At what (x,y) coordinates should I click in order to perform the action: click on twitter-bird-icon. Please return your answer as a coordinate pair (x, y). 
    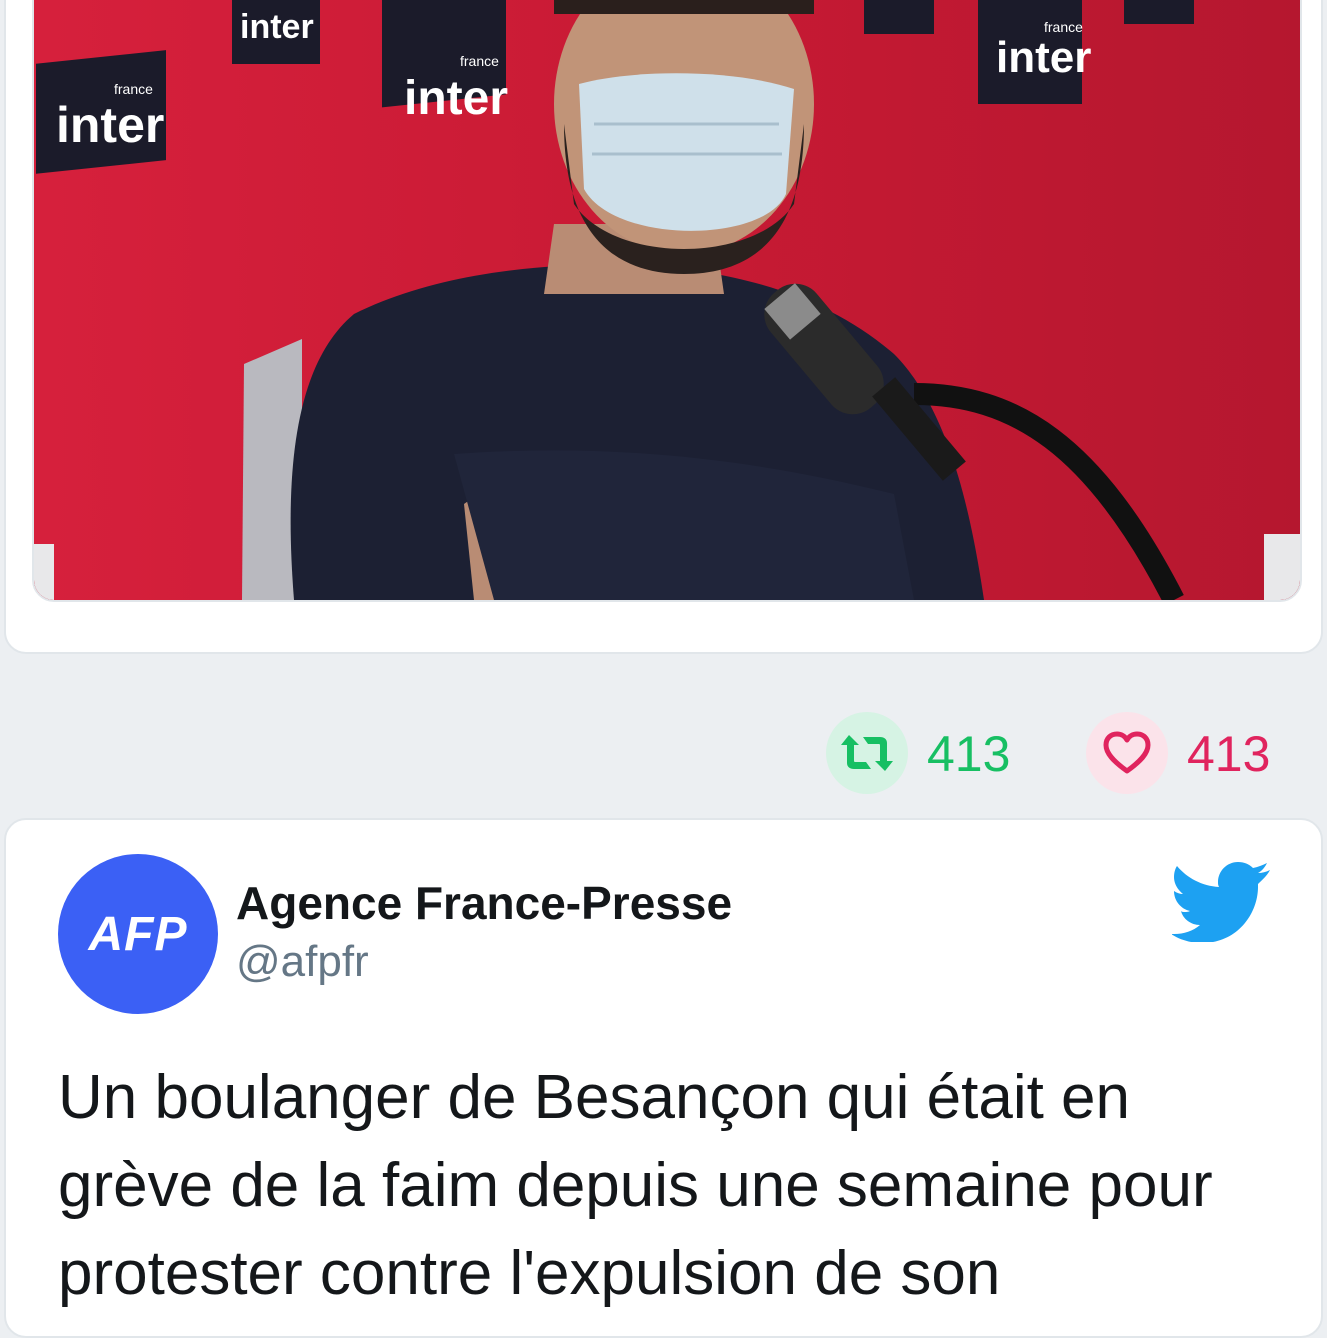
    Looking at the image, I should click on (1222, 901).